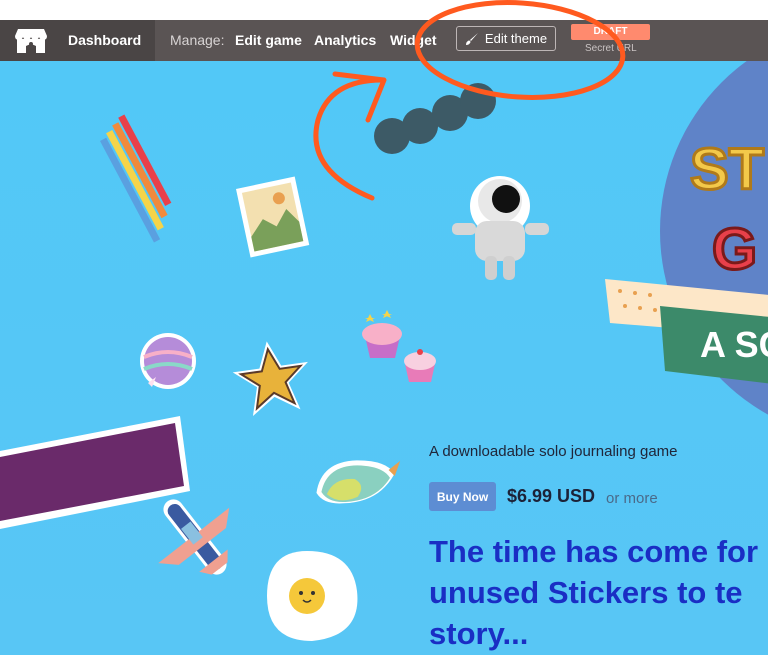 This screenshot has height=655, width=768. Describe the element at coordinates (734, 249) in the screenshot. I see `title-fragment-2: G` at that location.